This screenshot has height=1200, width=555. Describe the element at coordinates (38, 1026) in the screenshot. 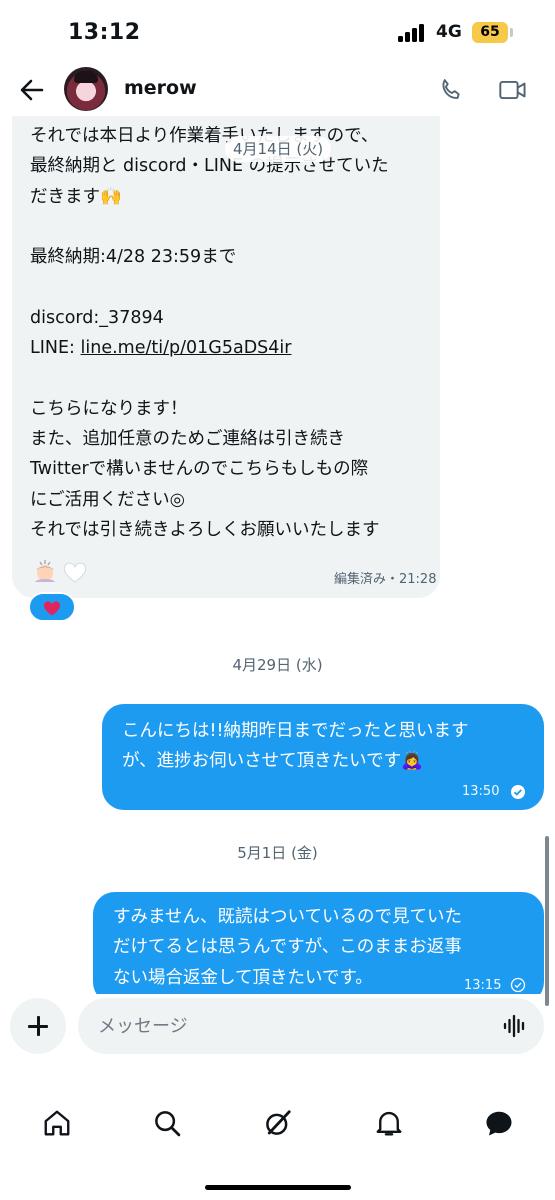

I see `add-attachment-button` at that location.